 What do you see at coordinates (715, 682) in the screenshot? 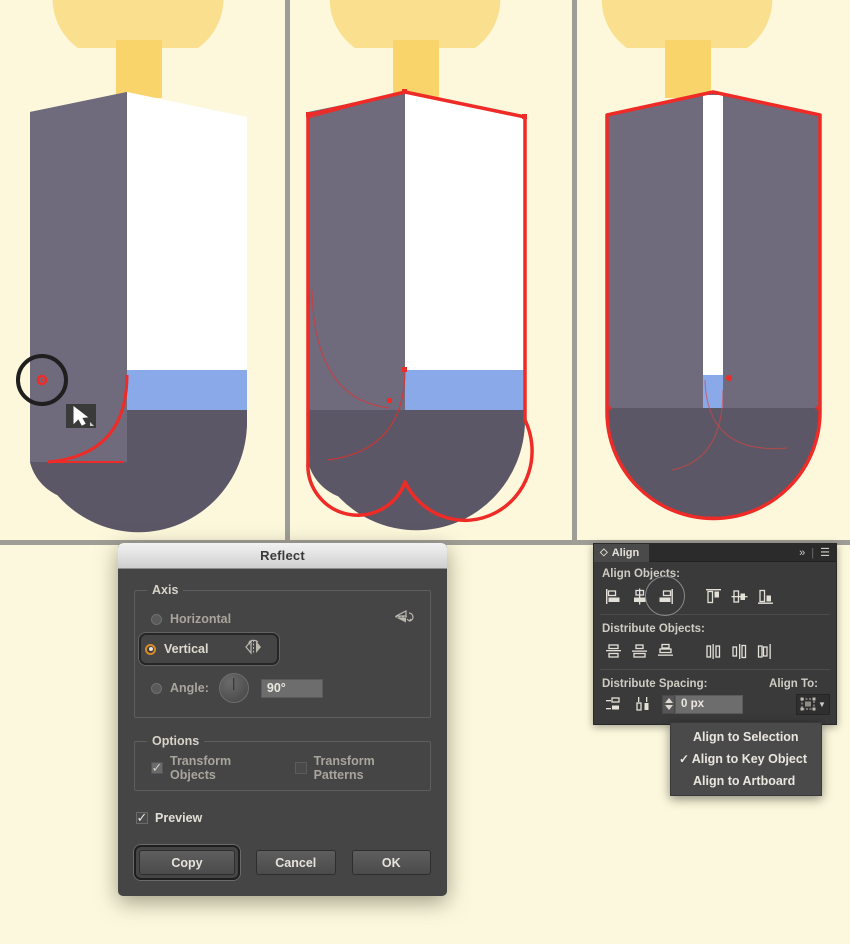
I see `spacing-and-alignto-header: Distribute Spacing: Align To:` at bounding box center [715, 682].